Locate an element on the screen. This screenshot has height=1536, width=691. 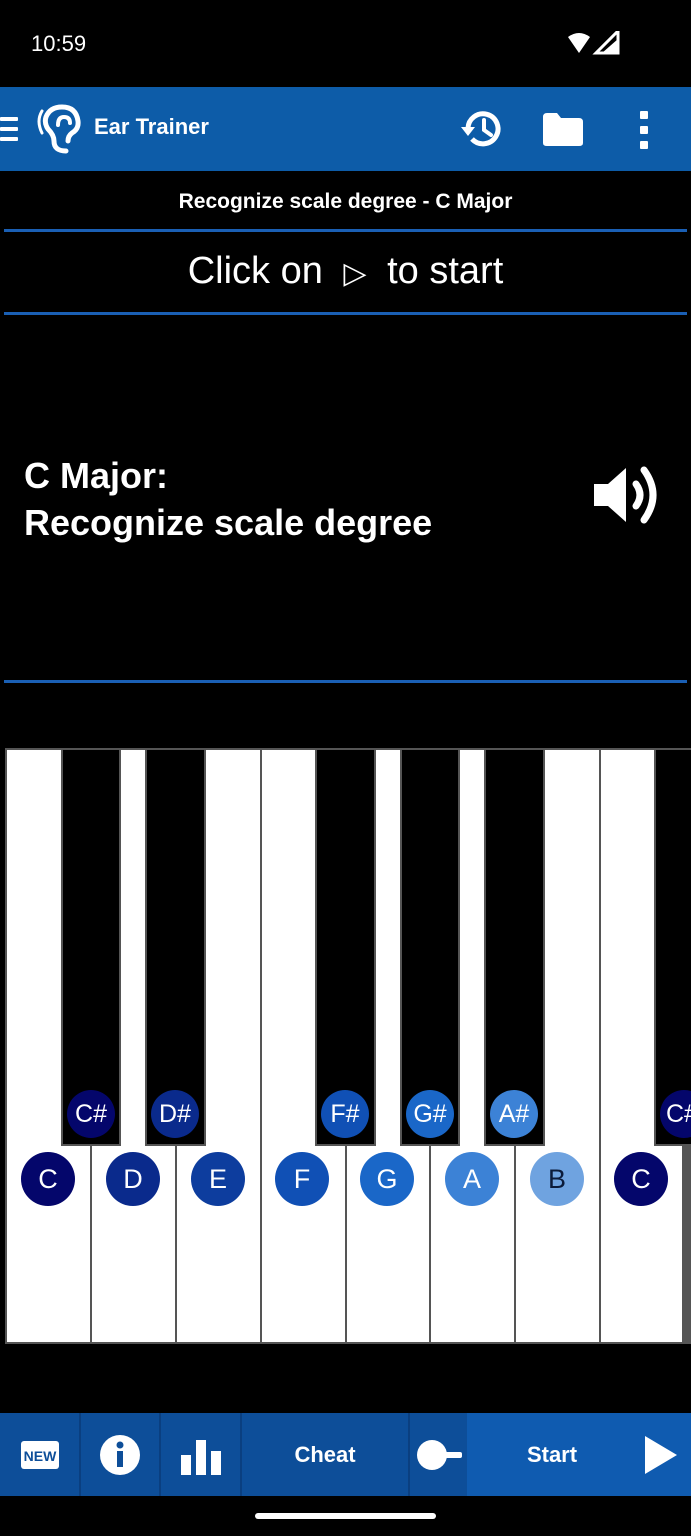
new-badge-text: NEW is located at coordinates (40, 1456).